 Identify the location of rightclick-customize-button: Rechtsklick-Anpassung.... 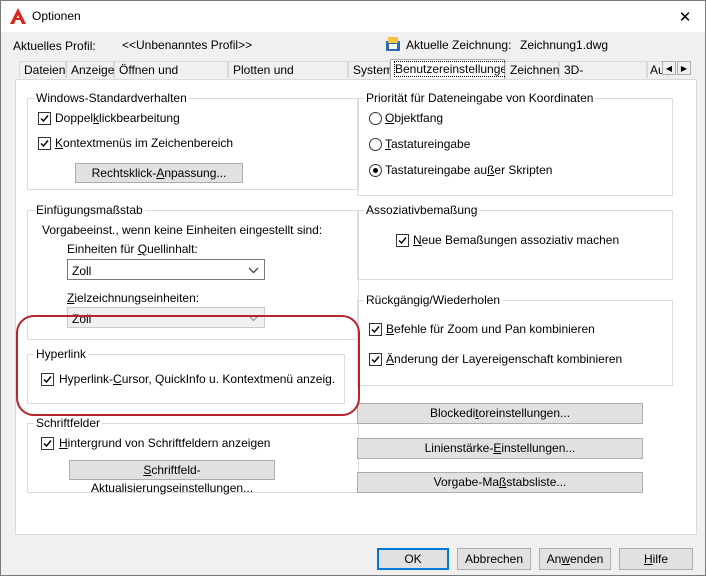
(159, 173).